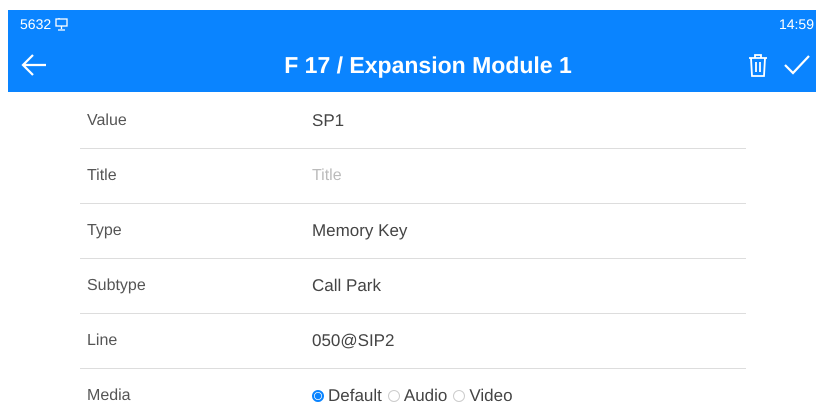 This screenshot has width=816, height=417. Describe the element at coordinates (102, 341) in the screenshot. I see `field-label: Line` at that location.